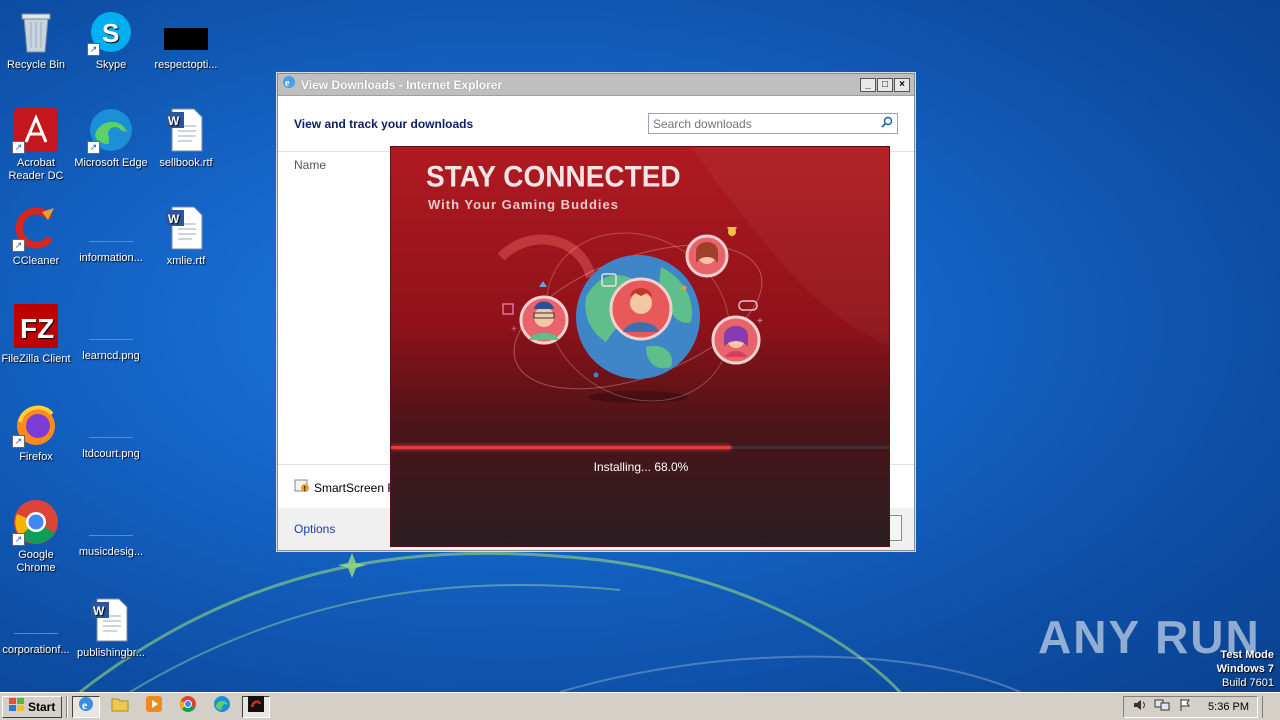 This screenshot has width=1280, height=720. I want to click on clock: 5:36 PM, so click(1228, 707).